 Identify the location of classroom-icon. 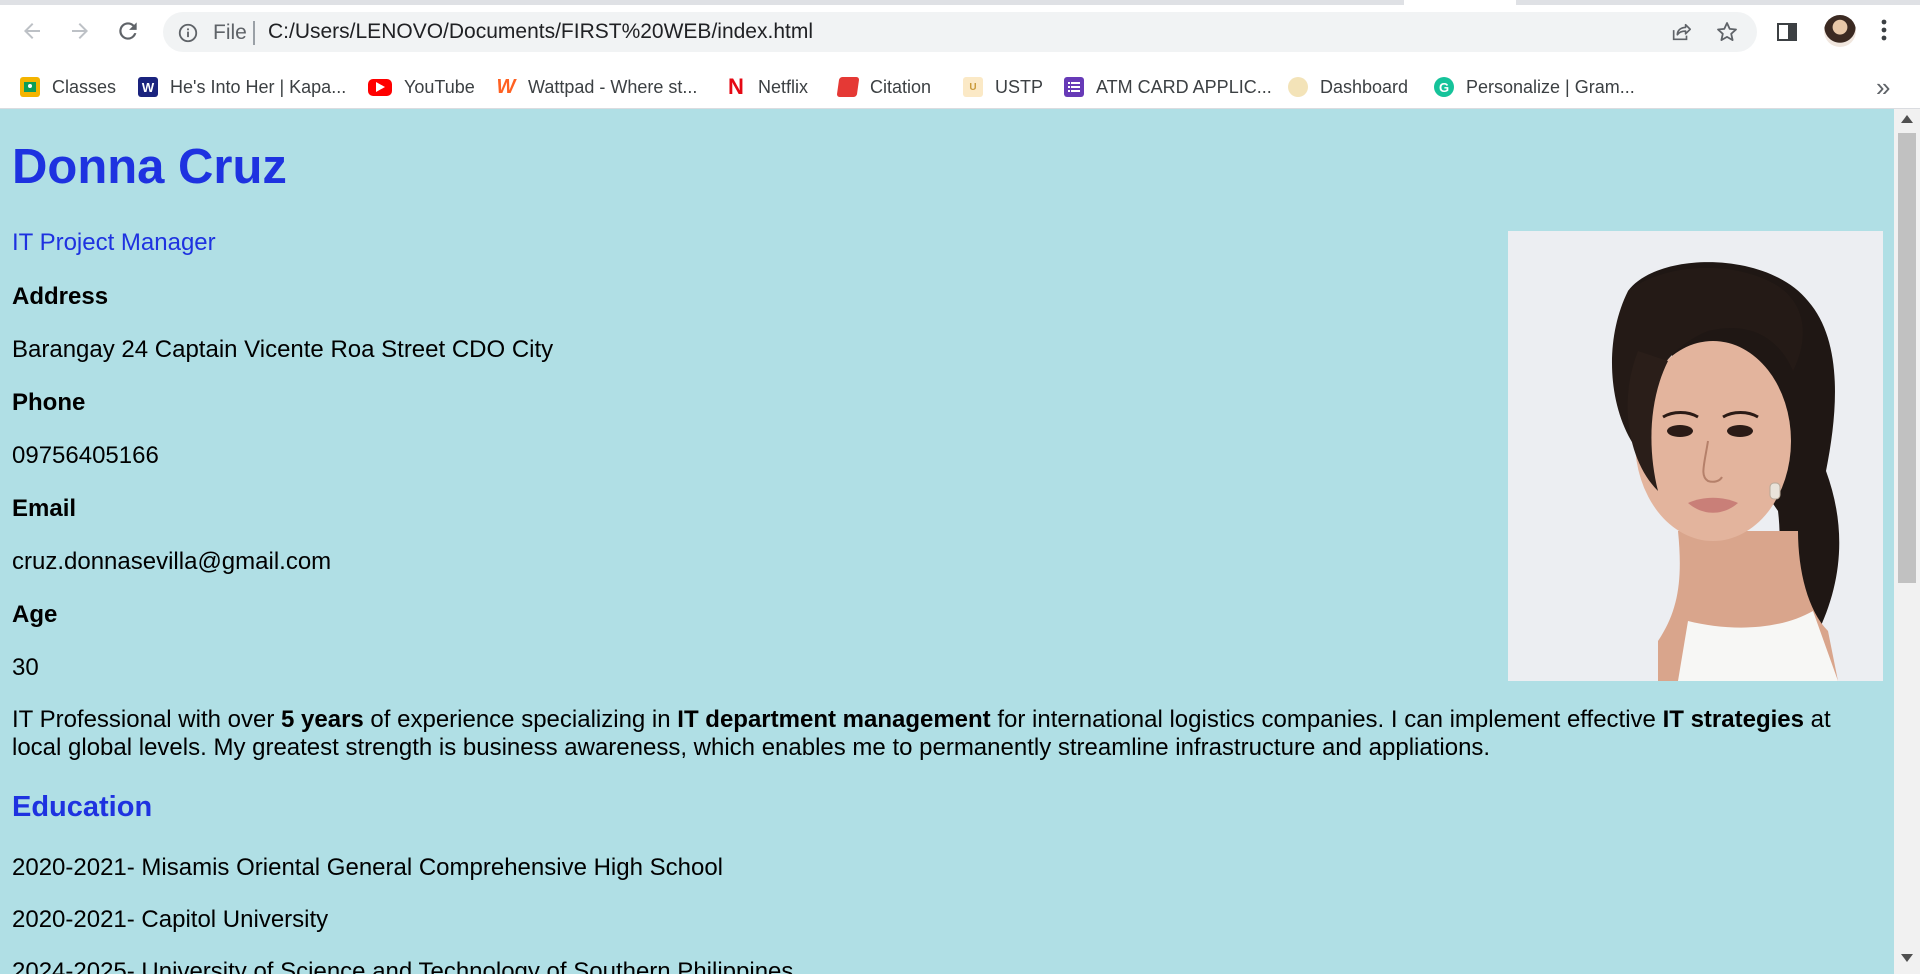
(30, 87).